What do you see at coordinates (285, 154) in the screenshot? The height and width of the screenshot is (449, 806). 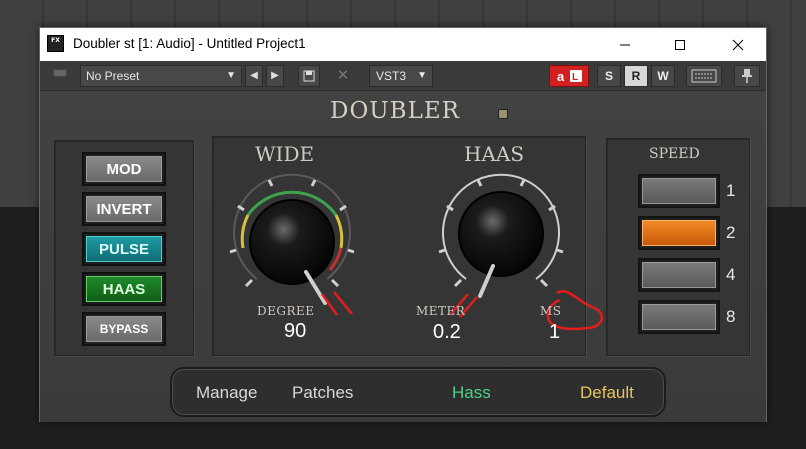 I see `wide-heading: WIDE` at bounding box center [285, 154].